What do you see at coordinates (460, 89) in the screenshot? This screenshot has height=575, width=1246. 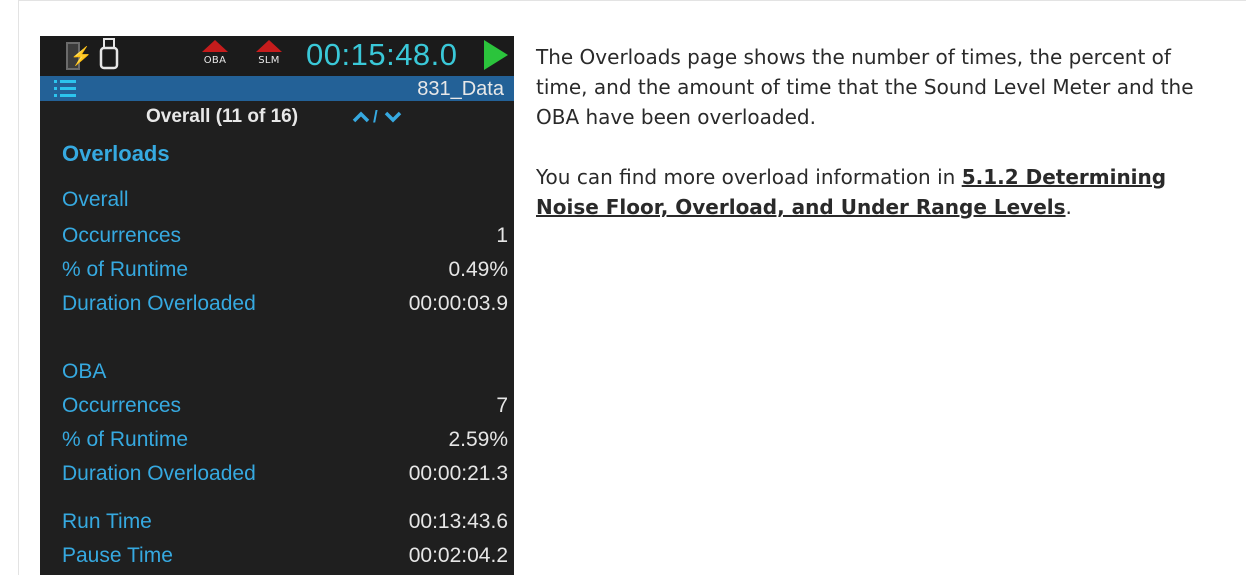 I see `file-name: 831_Data` at bounding box center [460, 89].